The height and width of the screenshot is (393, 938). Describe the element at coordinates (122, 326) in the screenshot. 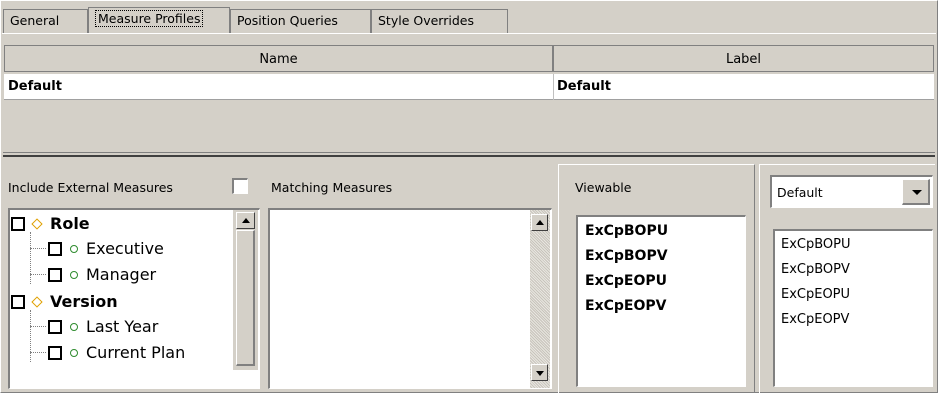

I see `tree-item-last-year: Last Year` at that location.